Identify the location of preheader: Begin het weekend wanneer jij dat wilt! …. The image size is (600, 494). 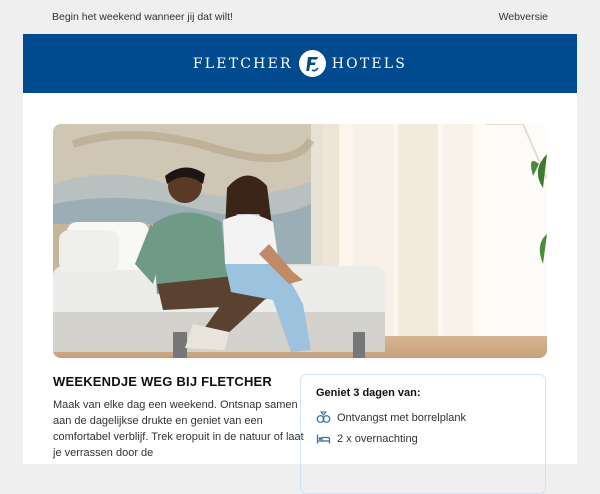
(300, 17).